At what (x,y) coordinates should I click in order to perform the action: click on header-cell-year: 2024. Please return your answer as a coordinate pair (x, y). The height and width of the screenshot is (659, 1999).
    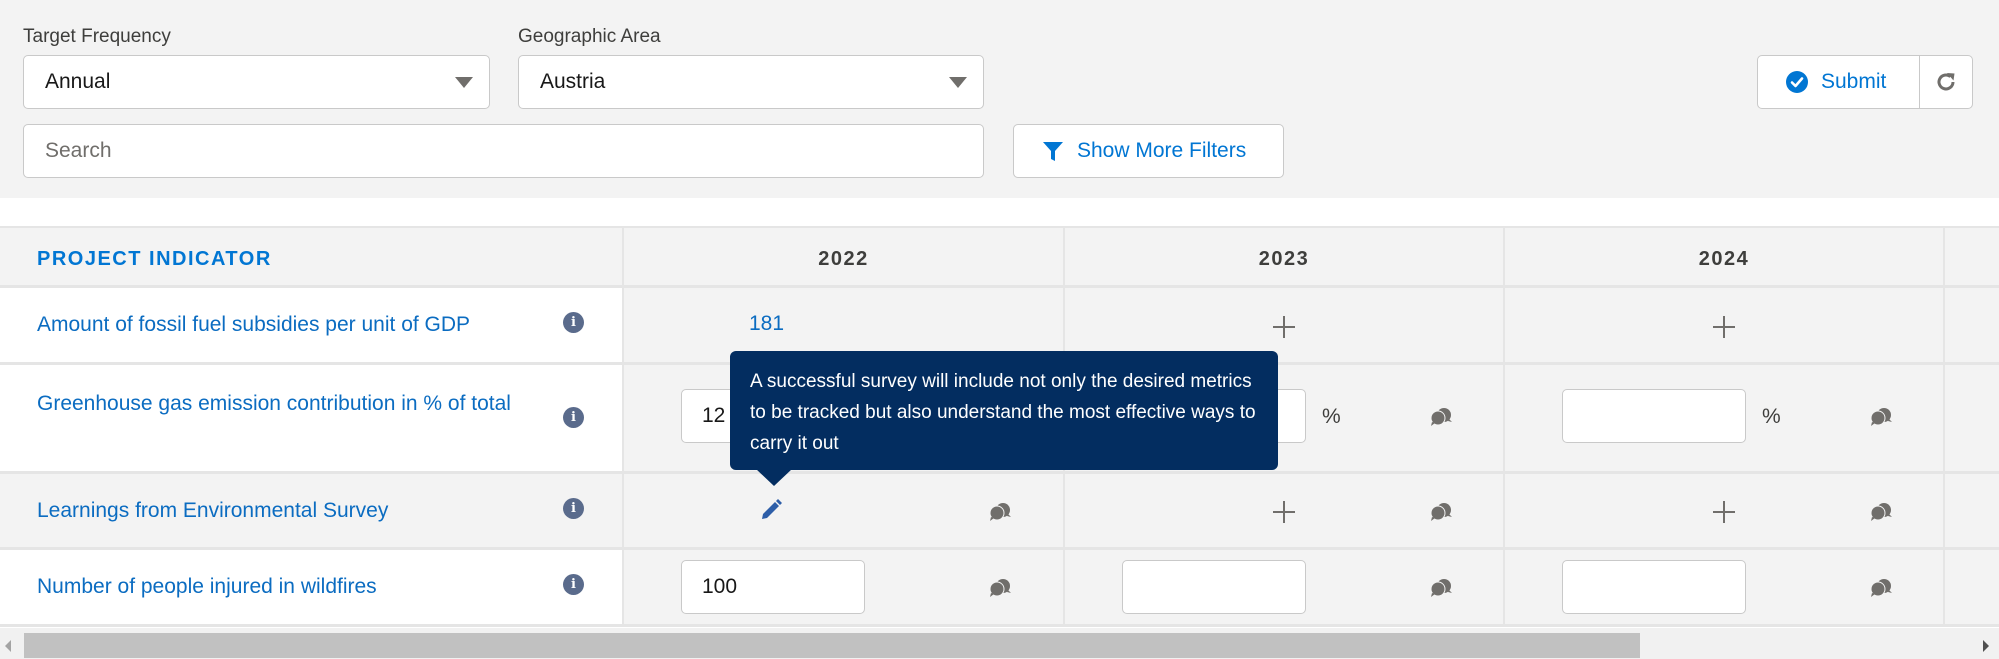
    Looking at the image, I should click on (1725, 256).